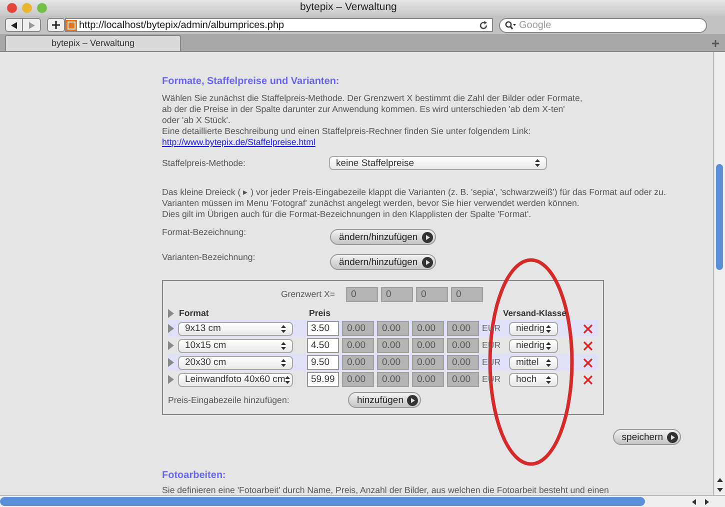 The width and height of the screenshot is (725, 507). What do you see at coordinates (197, 120) in the screenshot?
I see `intro-text: oder 'ab X Stück'.` at bounding box center [197, 120].